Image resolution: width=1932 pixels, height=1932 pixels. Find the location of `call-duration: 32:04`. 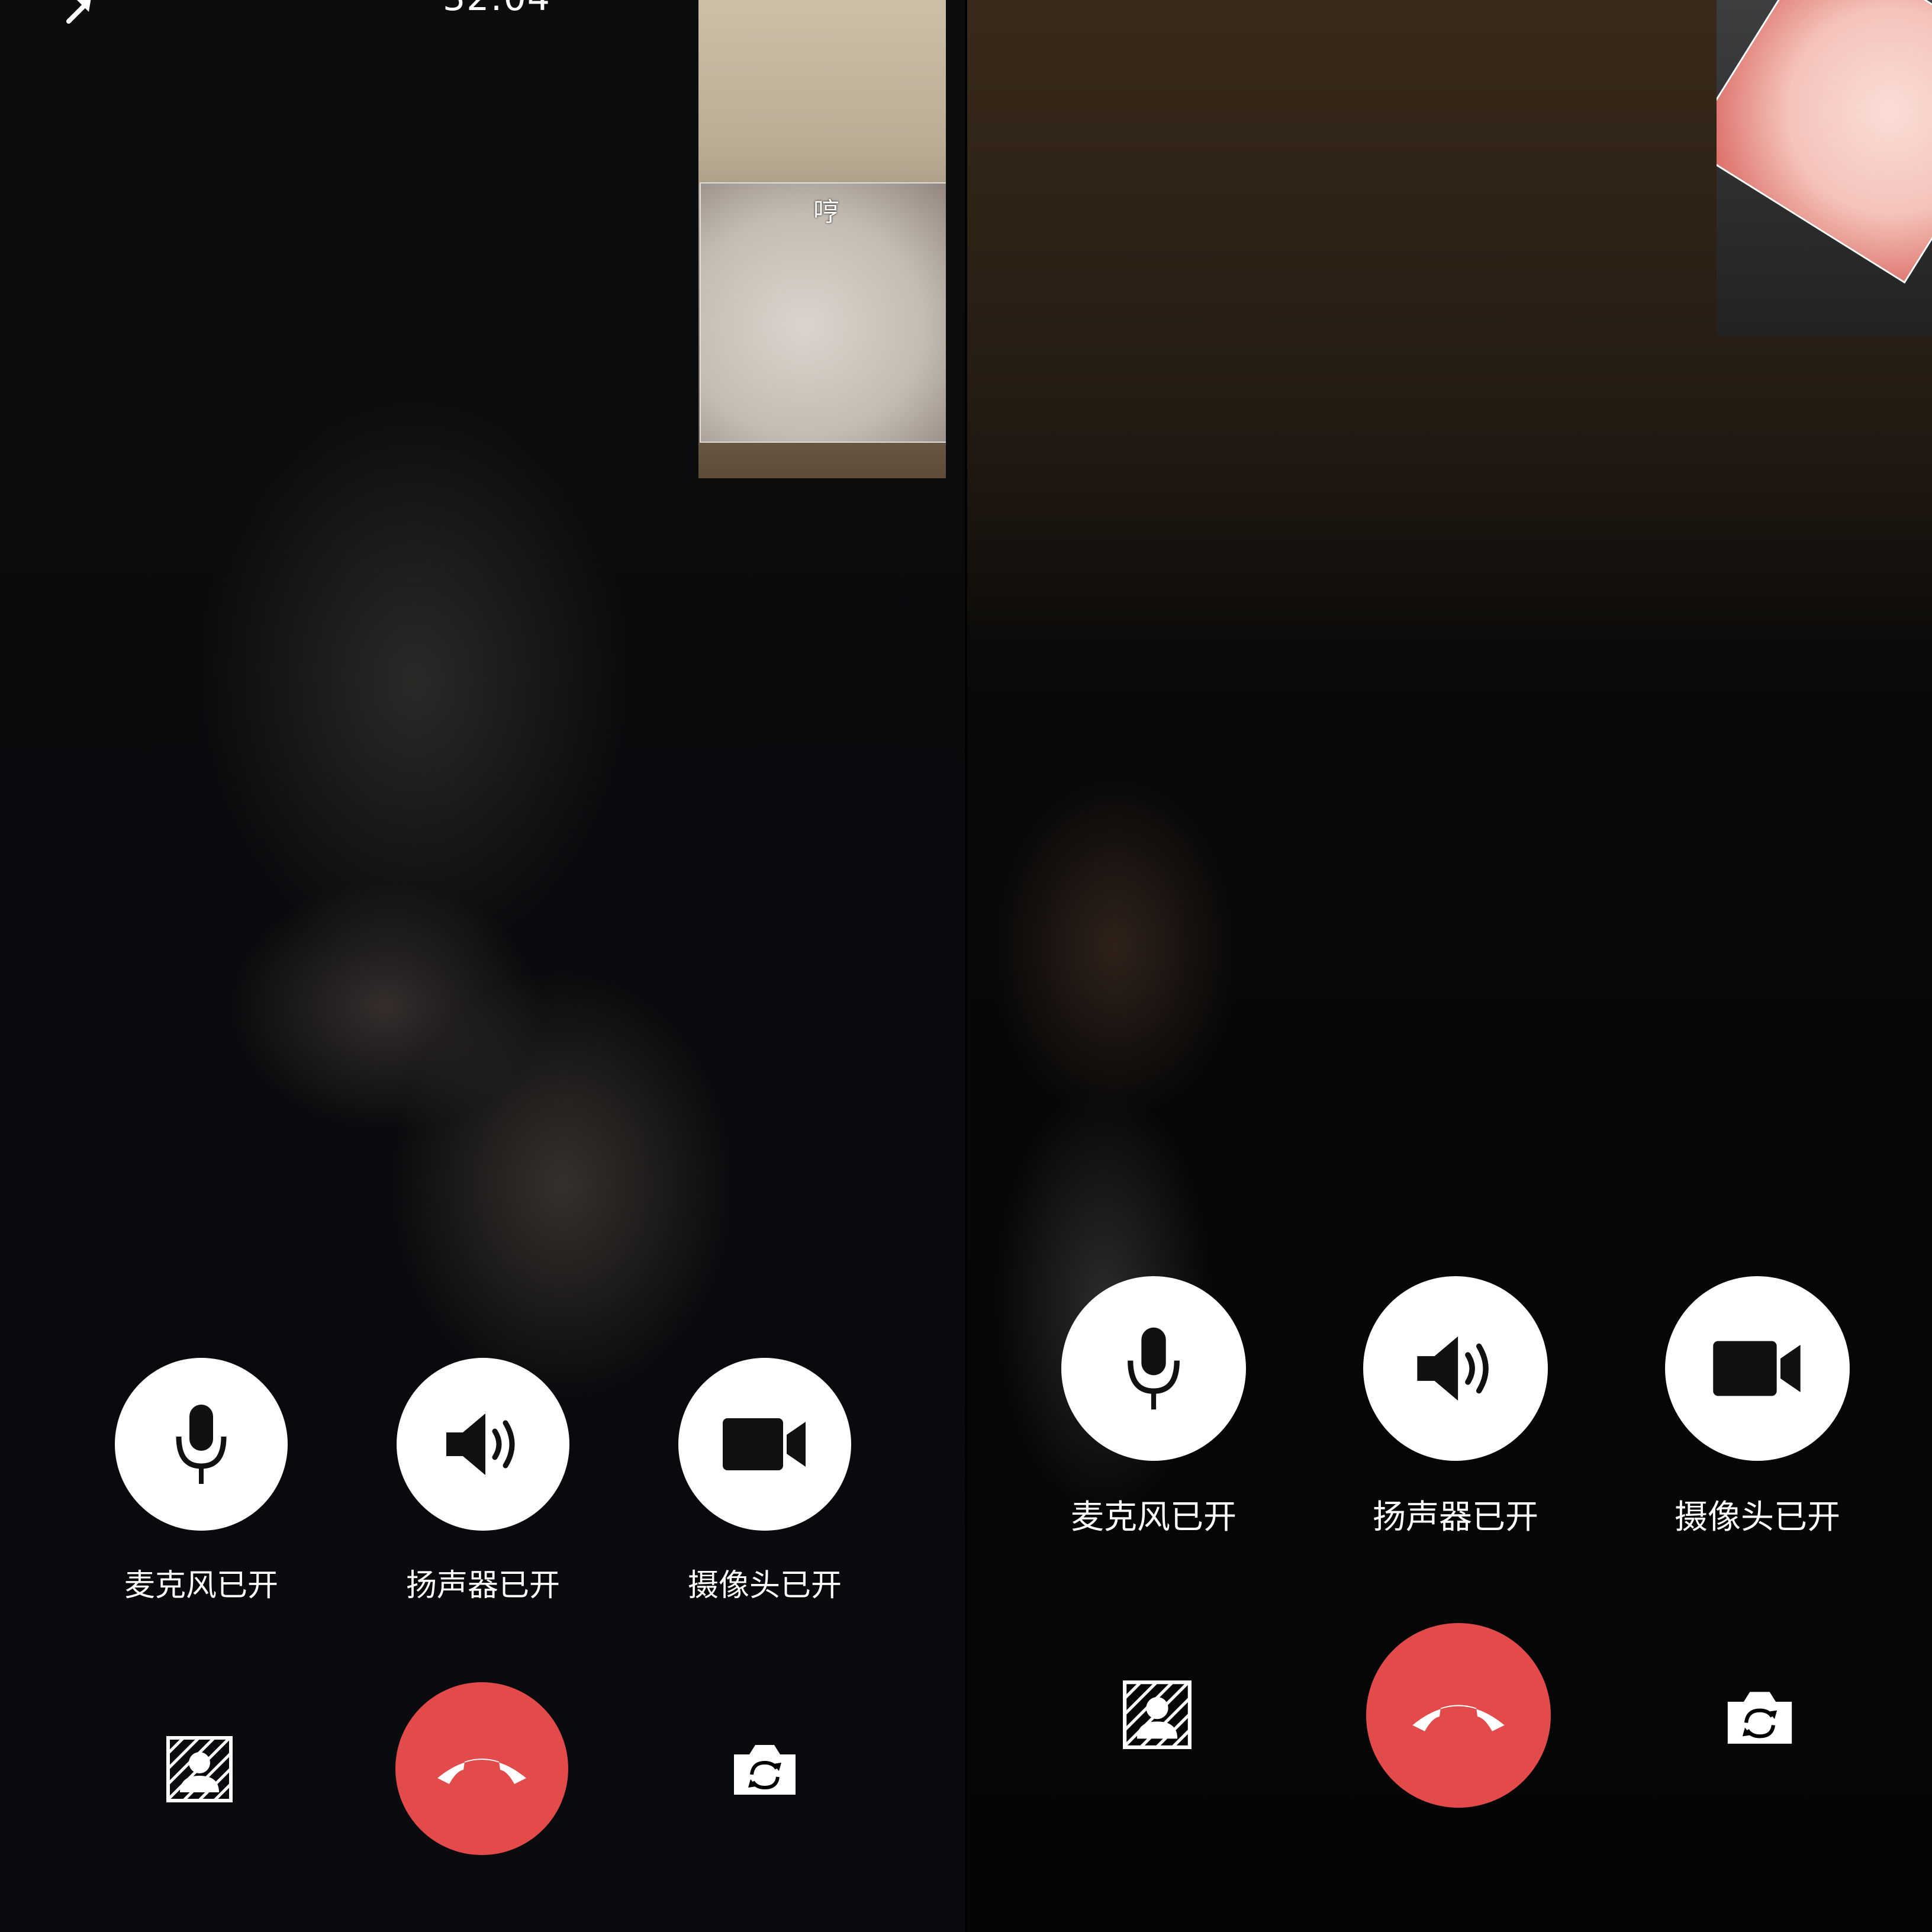

call-duration: 32:04 is located at coordinates (497, 9).